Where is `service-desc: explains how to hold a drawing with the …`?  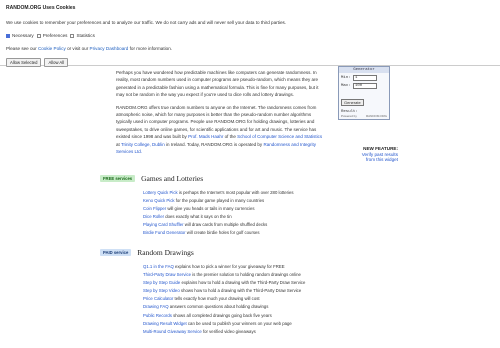
service-desc: explains how to hold a drawing with the … is located at coordinates (243, 283).